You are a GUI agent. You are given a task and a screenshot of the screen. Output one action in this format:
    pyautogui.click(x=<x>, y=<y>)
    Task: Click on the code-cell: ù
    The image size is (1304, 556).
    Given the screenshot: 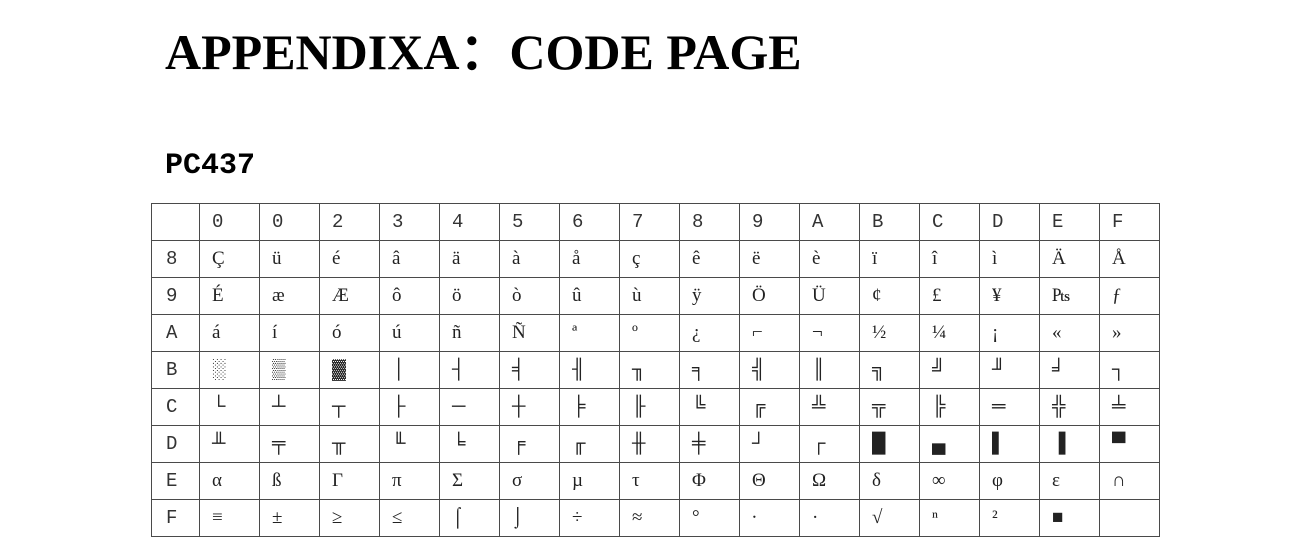 What is the action you would take?
    pyautogui.click(x=649, y=296)
    